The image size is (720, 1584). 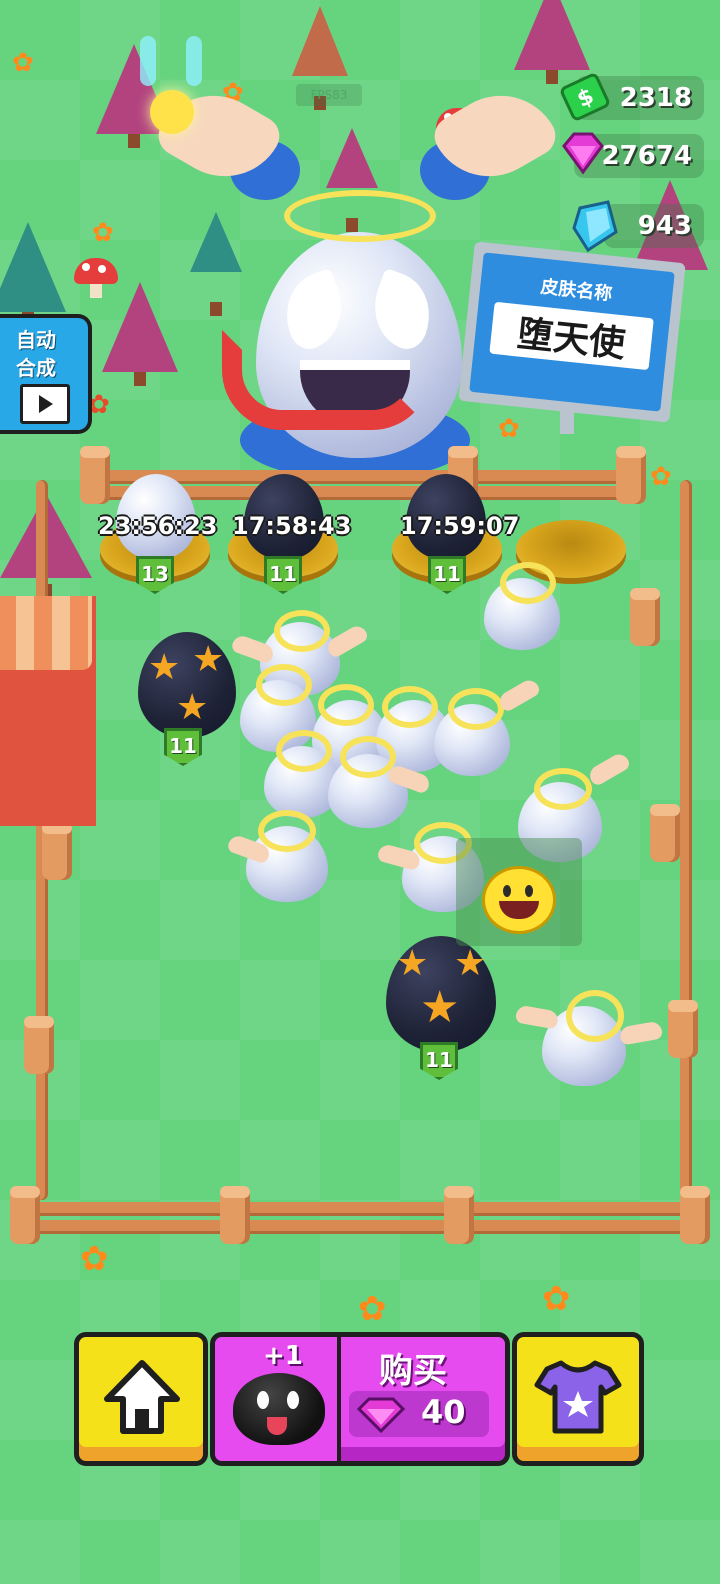 What do you see at coordinates (585, 99) in the screenshot?
I see `cash-icon: $` at bounding box center [585, 99].